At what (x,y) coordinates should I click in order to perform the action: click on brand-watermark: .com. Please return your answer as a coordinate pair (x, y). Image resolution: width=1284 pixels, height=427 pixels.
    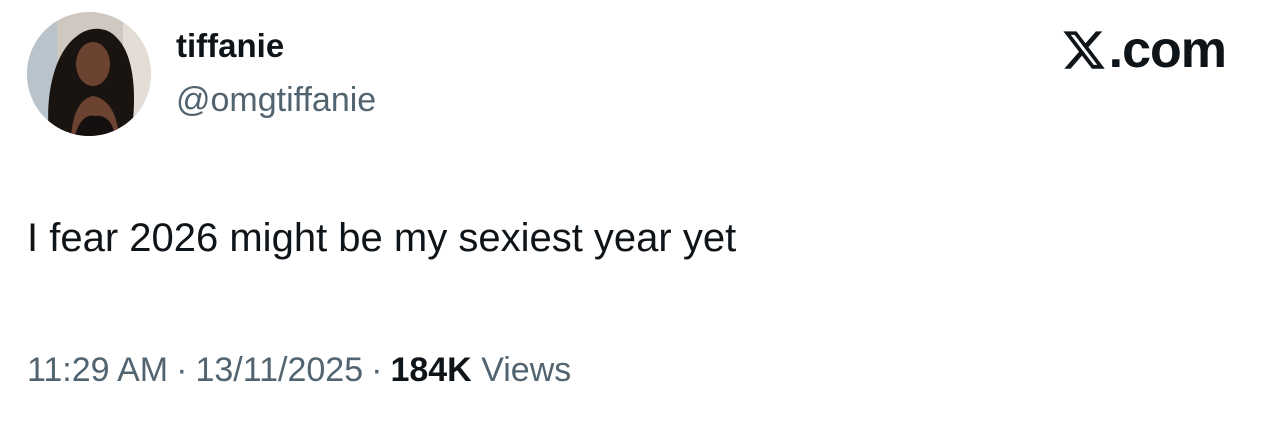
    Looking at the image, I should click on (1144, 50).